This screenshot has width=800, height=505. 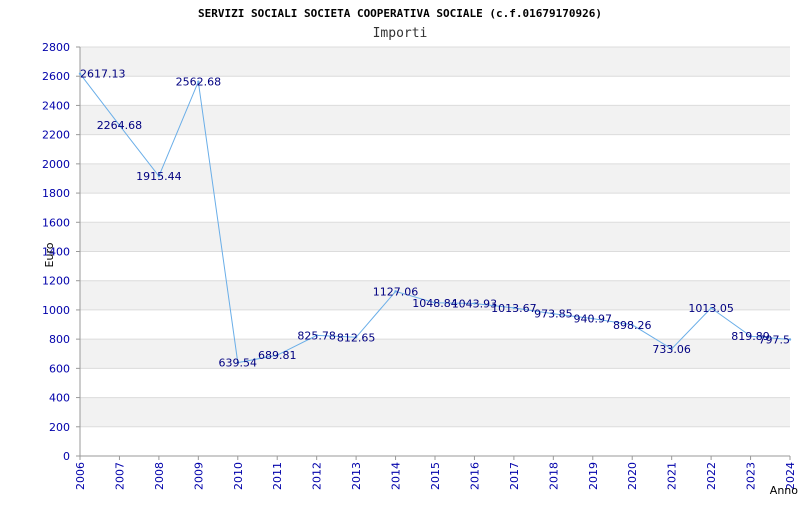 I want to click on data-label: 1013.05, so click(x=711, y=308).